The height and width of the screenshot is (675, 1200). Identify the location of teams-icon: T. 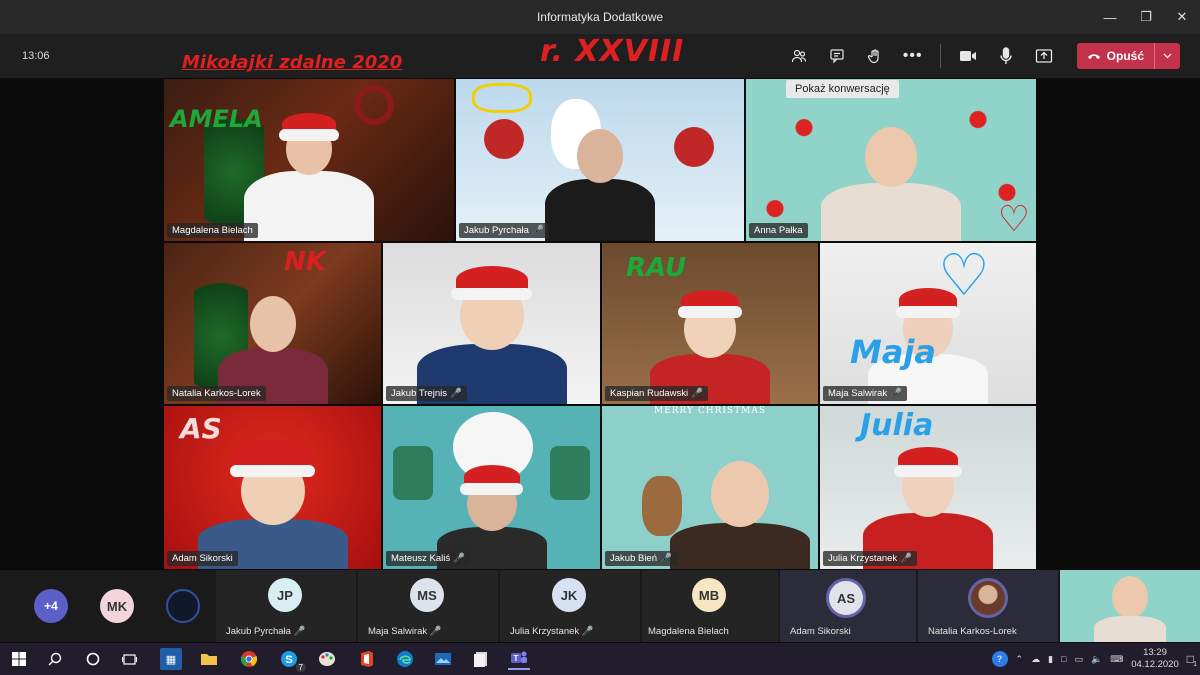
(519, 659).